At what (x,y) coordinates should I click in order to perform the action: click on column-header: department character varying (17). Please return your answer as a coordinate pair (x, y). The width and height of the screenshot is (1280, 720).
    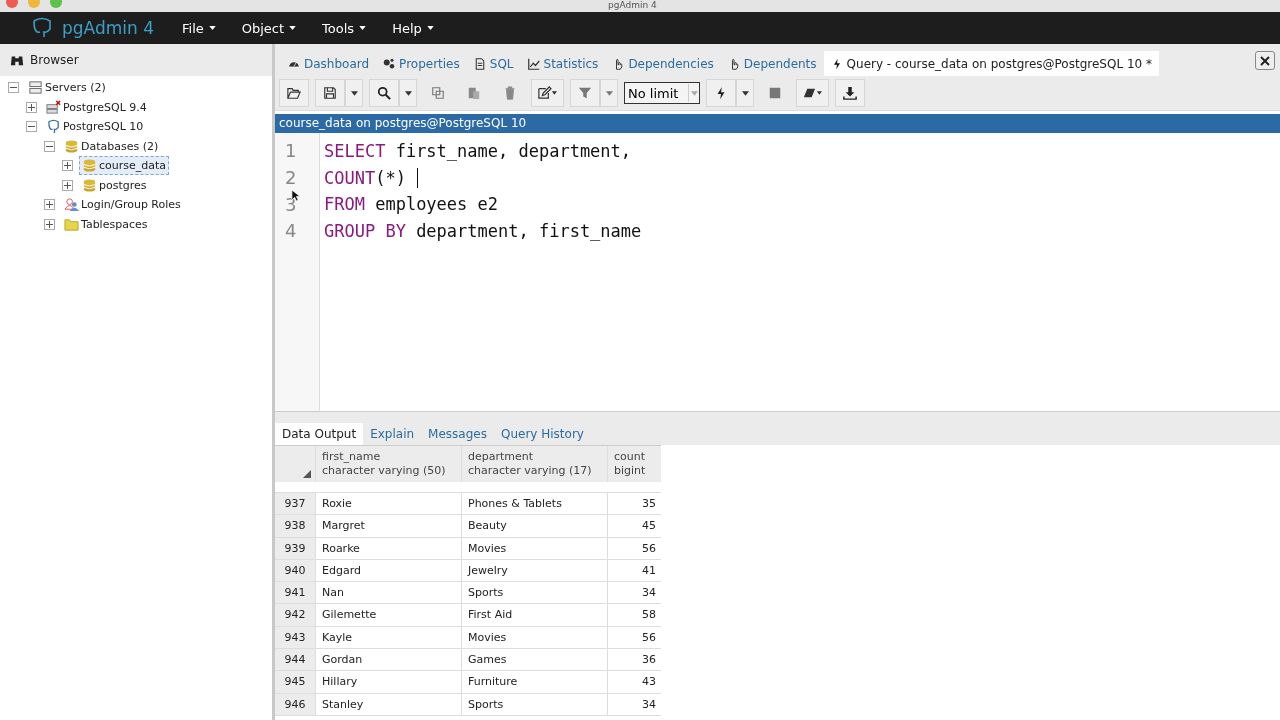
    Looking at the image, I should click on (534, 464).